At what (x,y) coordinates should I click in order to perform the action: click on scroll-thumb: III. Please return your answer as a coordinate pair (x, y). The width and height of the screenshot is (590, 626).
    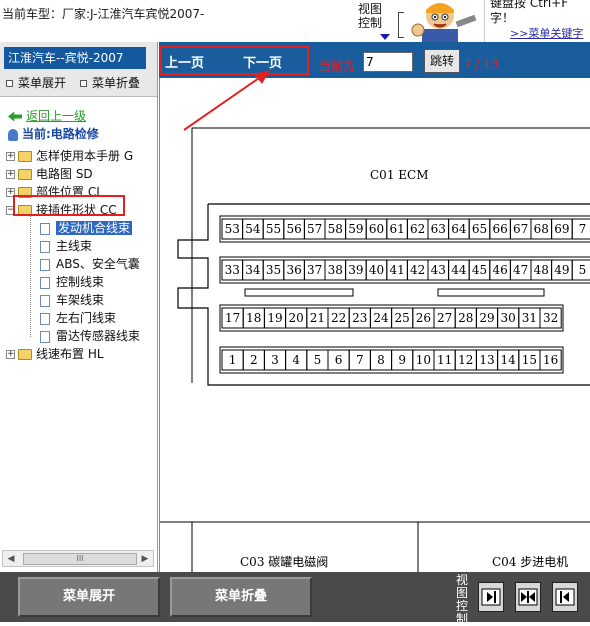
    Looking at the image, I should click on (80, 559).